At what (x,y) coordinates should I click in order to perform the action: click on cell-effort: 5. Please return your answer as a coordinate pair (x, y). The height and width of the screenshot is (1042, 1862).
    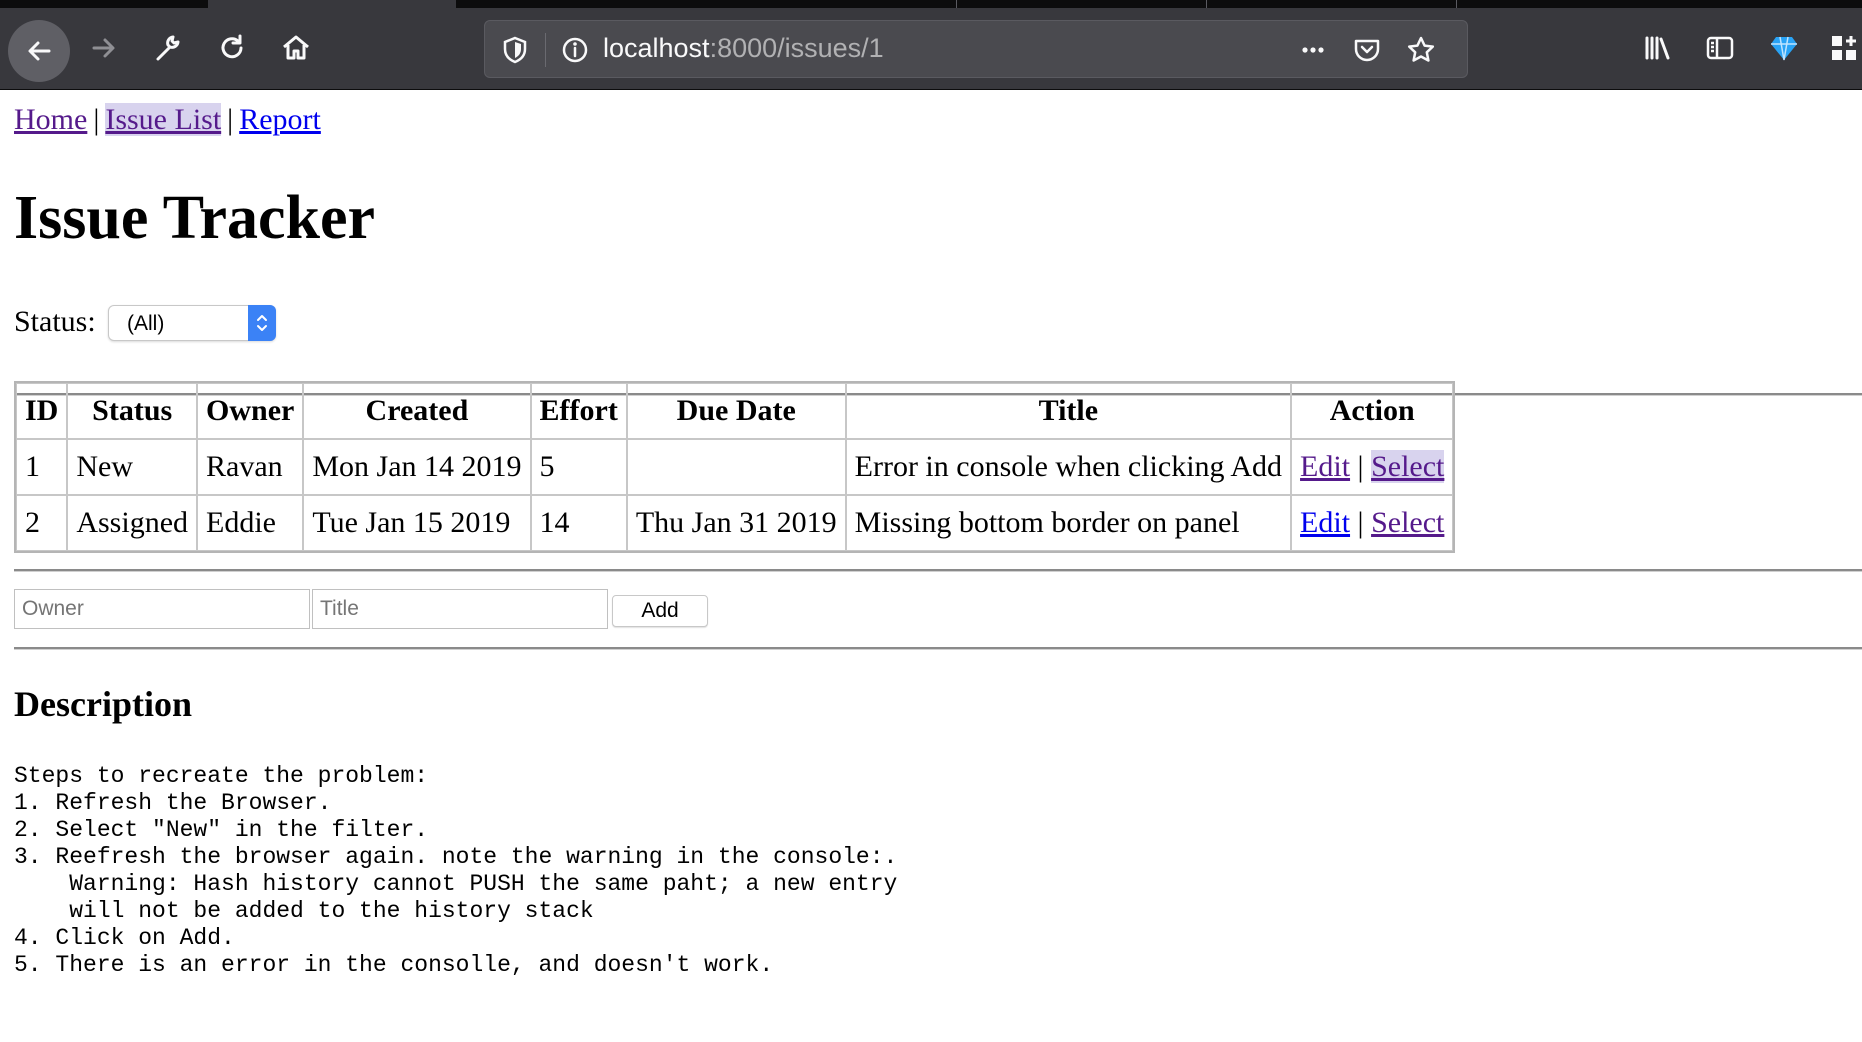
    Looking at the image, I should click on (578, 467).